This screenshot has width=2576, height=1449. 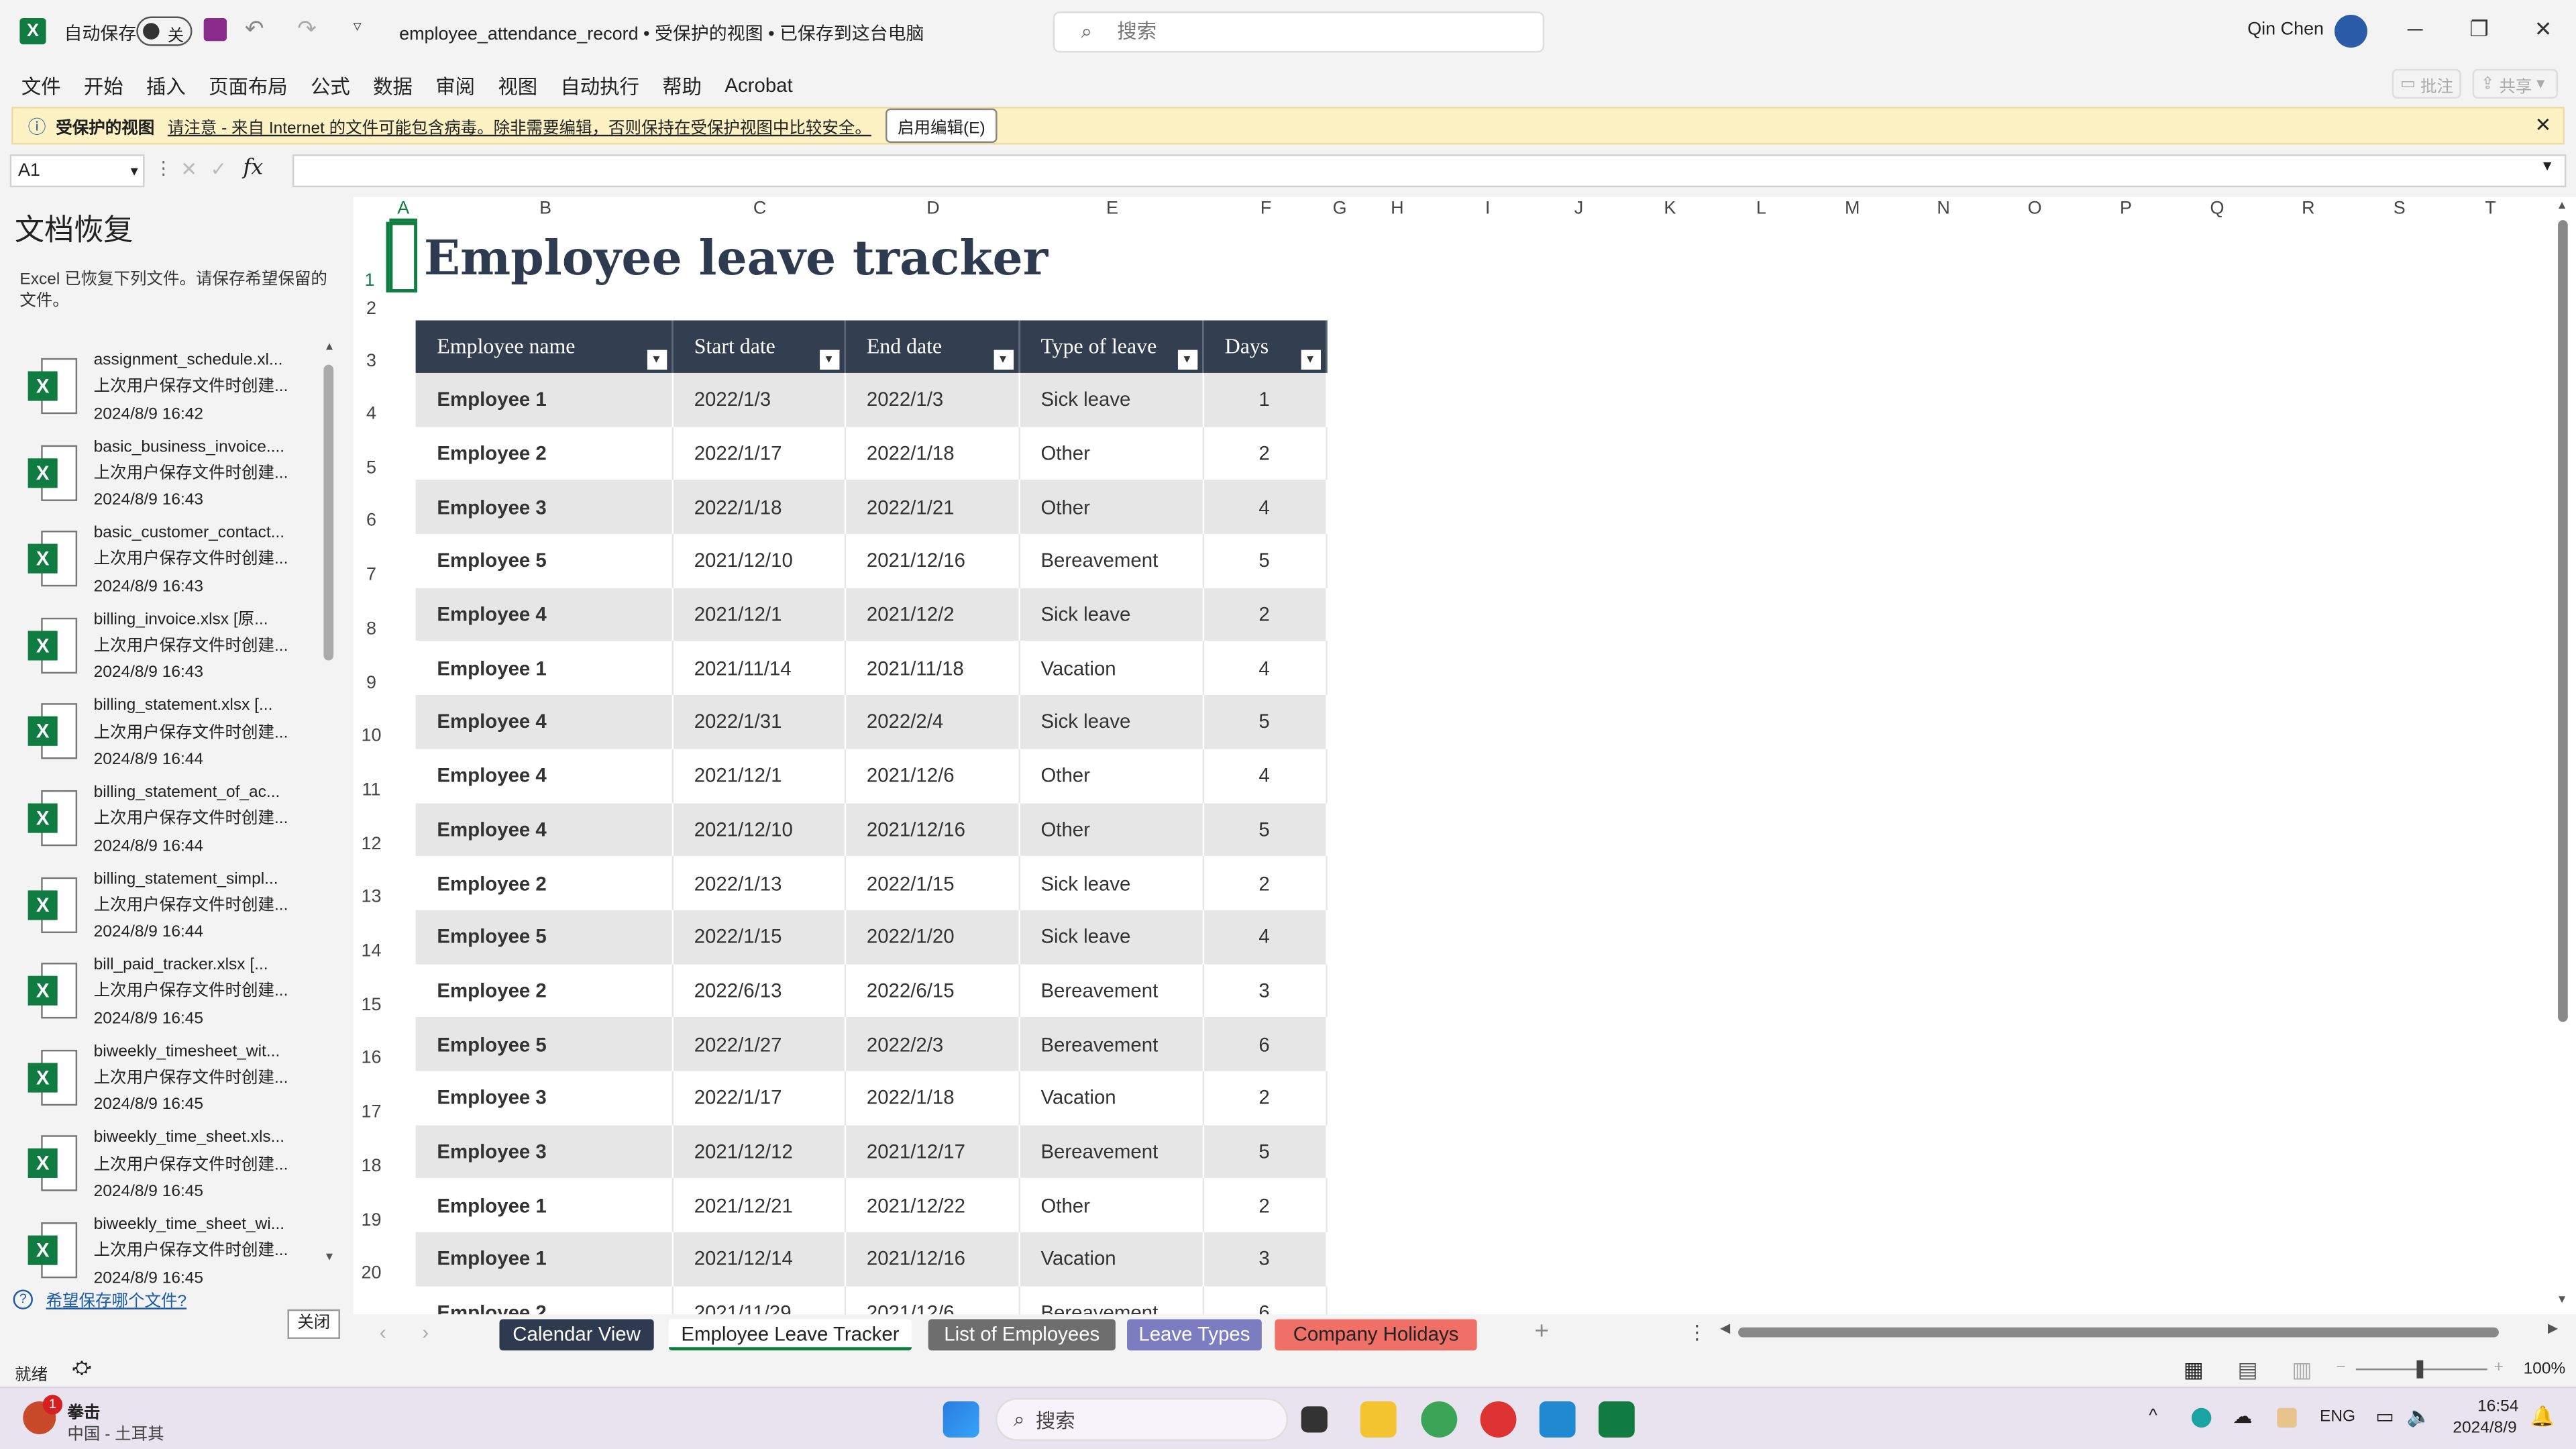 I want to click on cell-end-date: 2022/2/3, so click(x=932, y=1044).